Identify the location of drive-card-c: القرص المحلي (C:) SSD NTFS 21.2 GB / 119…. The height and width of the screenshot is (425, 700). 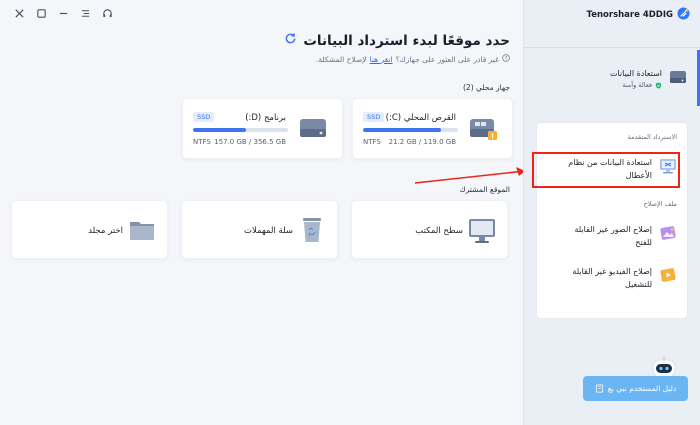
(432, 128).